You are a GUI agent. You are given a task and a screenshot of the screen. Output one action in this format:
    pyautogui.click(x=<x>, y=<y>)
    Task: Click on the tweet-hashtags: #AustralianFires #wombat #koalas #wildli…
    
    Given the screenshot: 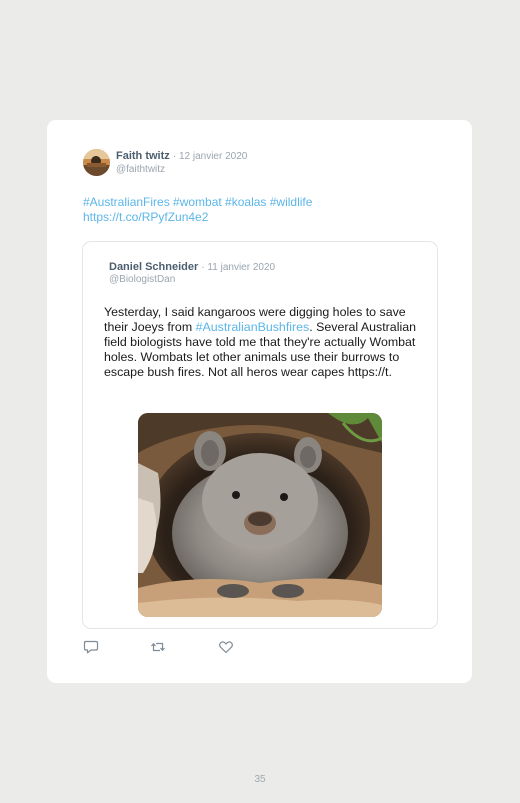 What is the action you would take?
    pyautogui.click(x=197, y=202)
    